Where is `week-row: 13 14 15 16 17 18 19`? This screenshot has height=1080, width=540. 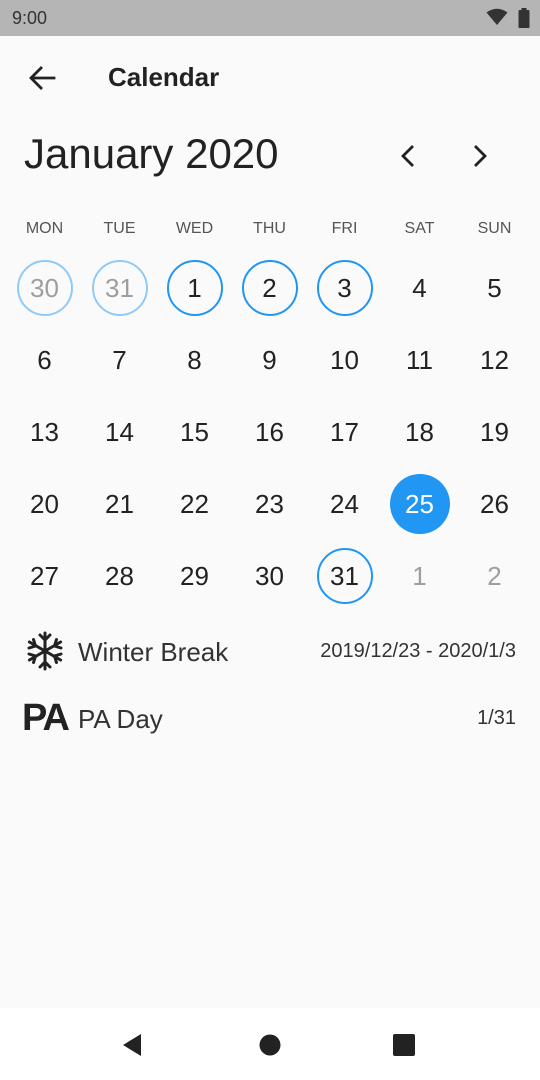 week-row: 13 14 15 16 17 18 19 is located at coordinates (269, 432).